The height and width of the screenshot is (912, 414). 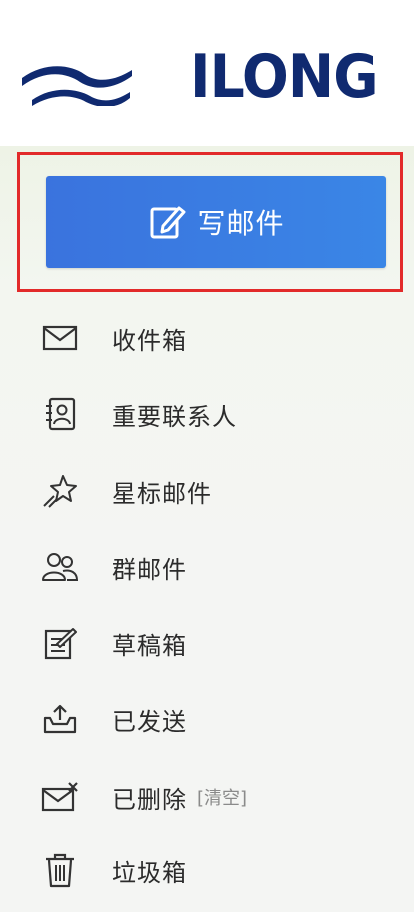 What do you see at coordinates (210, 338) in the screenshot?
I see `folder-inbox: 收件箱` at bounding box center [210, 338].